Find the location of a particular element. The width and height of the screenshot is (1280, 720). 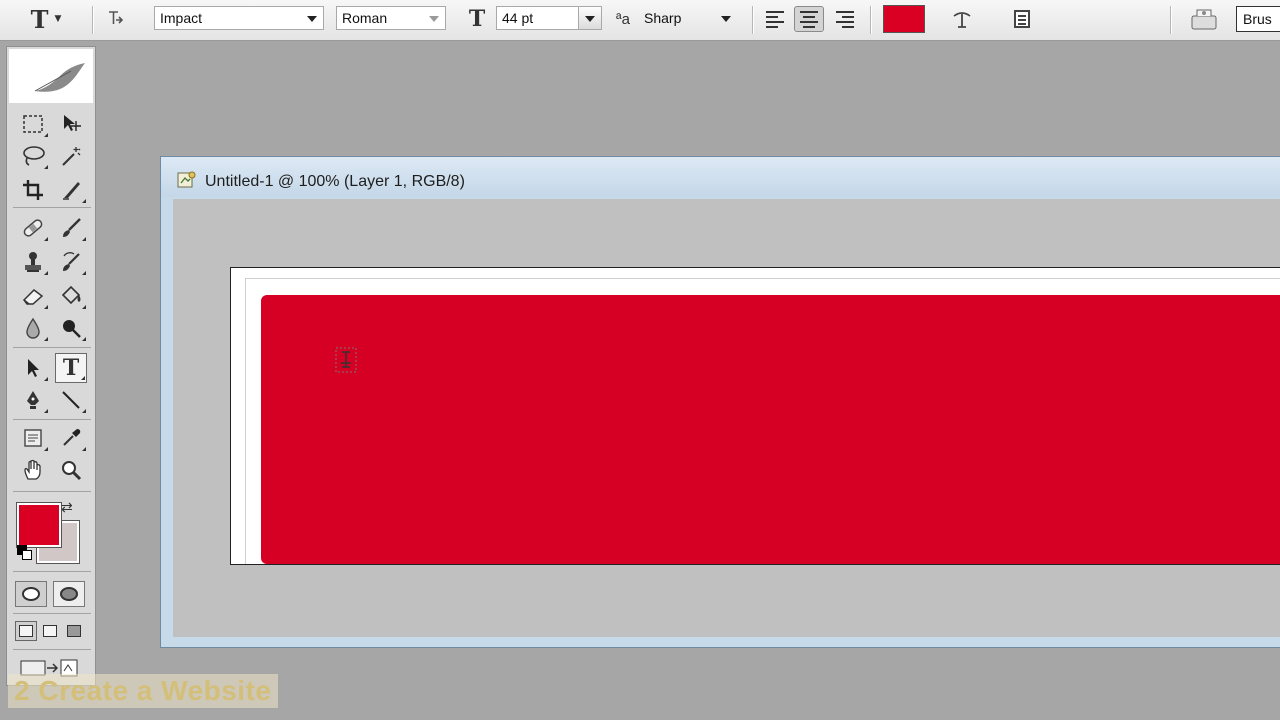

hand-tool is located at coordinates (33, 470).